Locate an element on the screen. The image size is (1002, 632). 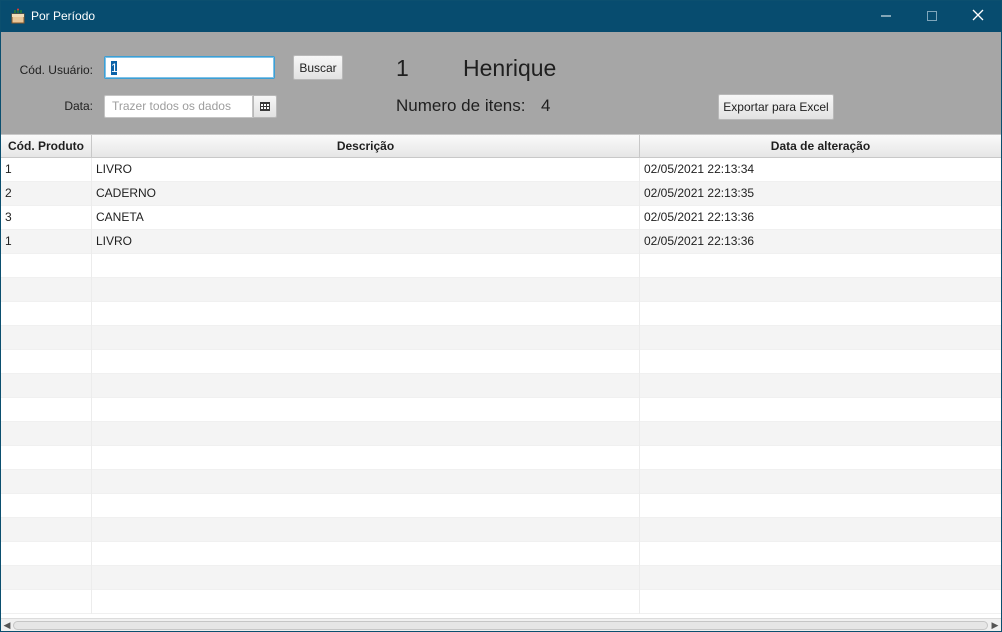
table-row: 1 LIVRO 02/05/2021 22:13:34 is located at coordinates (501, 170).